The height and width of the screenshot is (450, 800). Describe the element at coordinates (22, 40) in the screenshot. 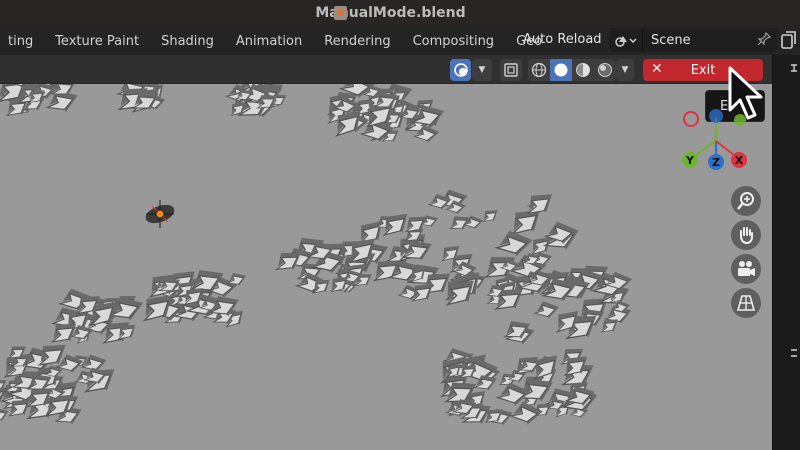

I see `tab-texture-paint-partial: ting` at that location.